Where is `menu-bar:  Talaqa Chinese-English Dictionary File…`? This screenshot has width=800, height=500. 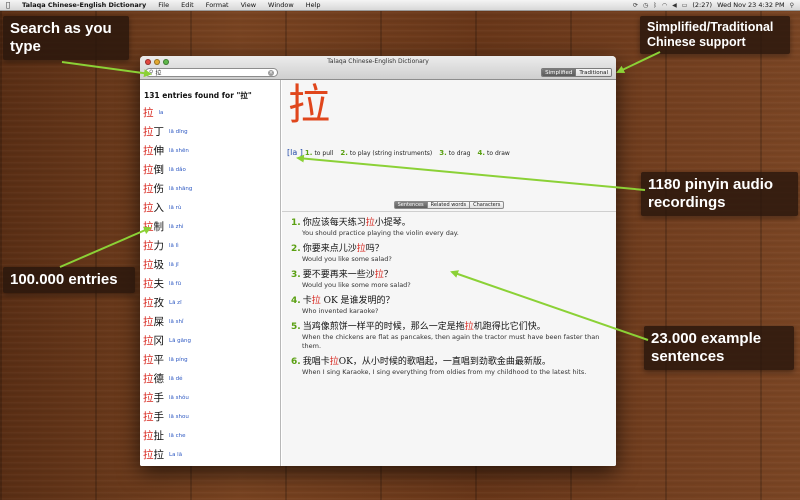
menu-bar:  Talaqa Chinese-English Dictionary File… is located at coordinates (400, 5).